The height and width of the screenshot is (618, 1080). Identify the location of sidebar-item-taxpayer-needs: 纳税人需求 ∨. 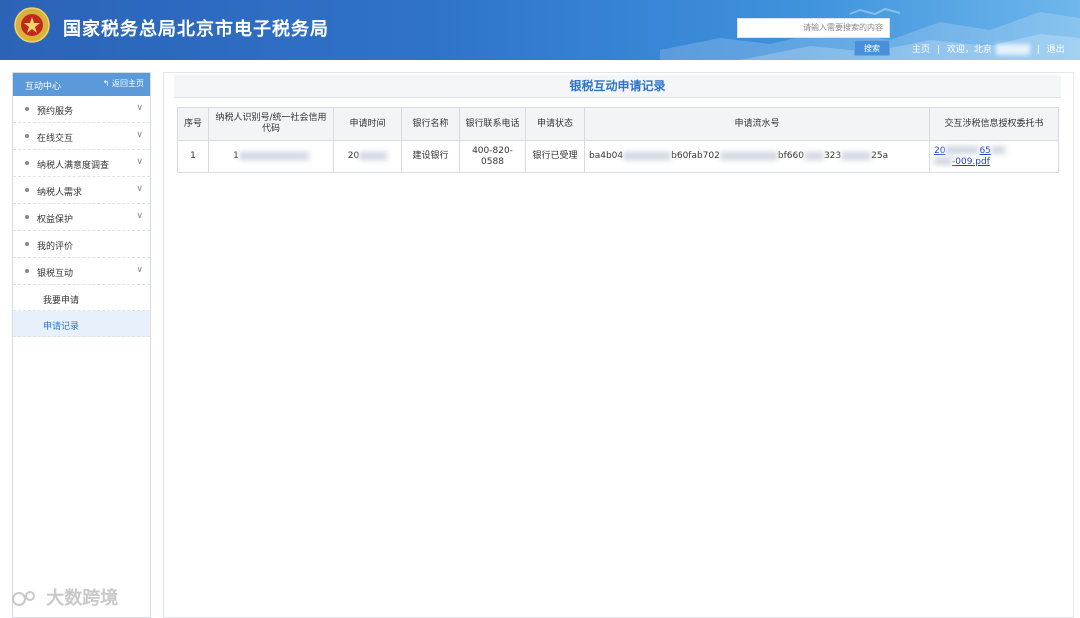
(81, 190).